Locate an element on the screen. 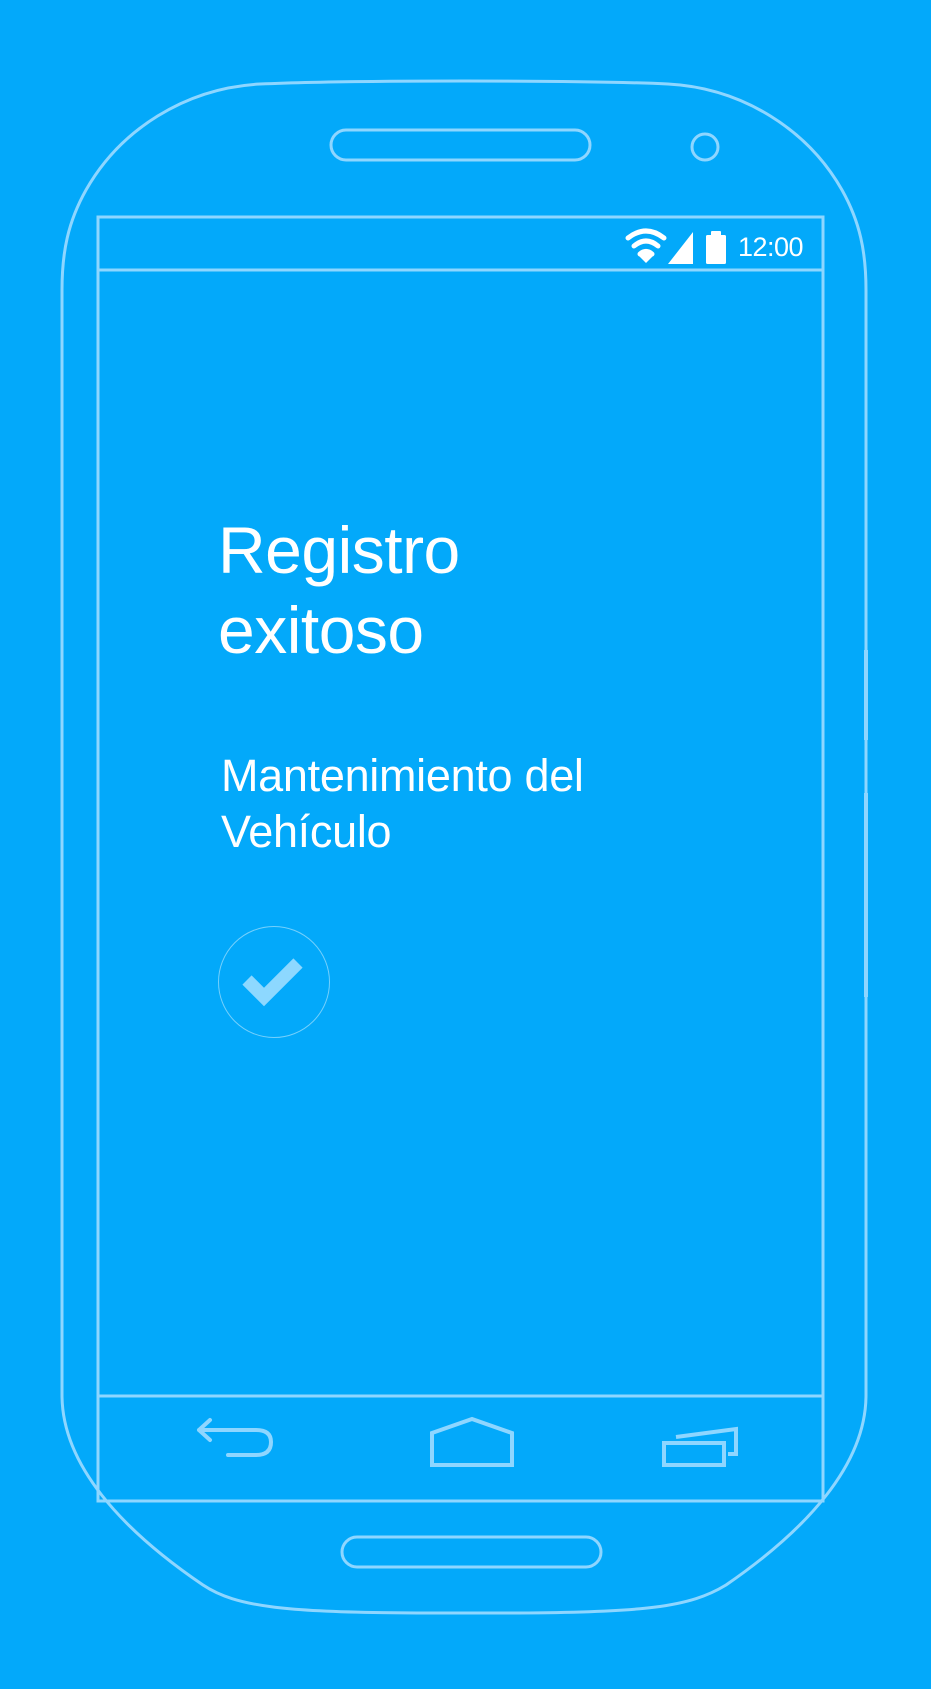  recent-apps-button is located at coordinates (698, 1445).